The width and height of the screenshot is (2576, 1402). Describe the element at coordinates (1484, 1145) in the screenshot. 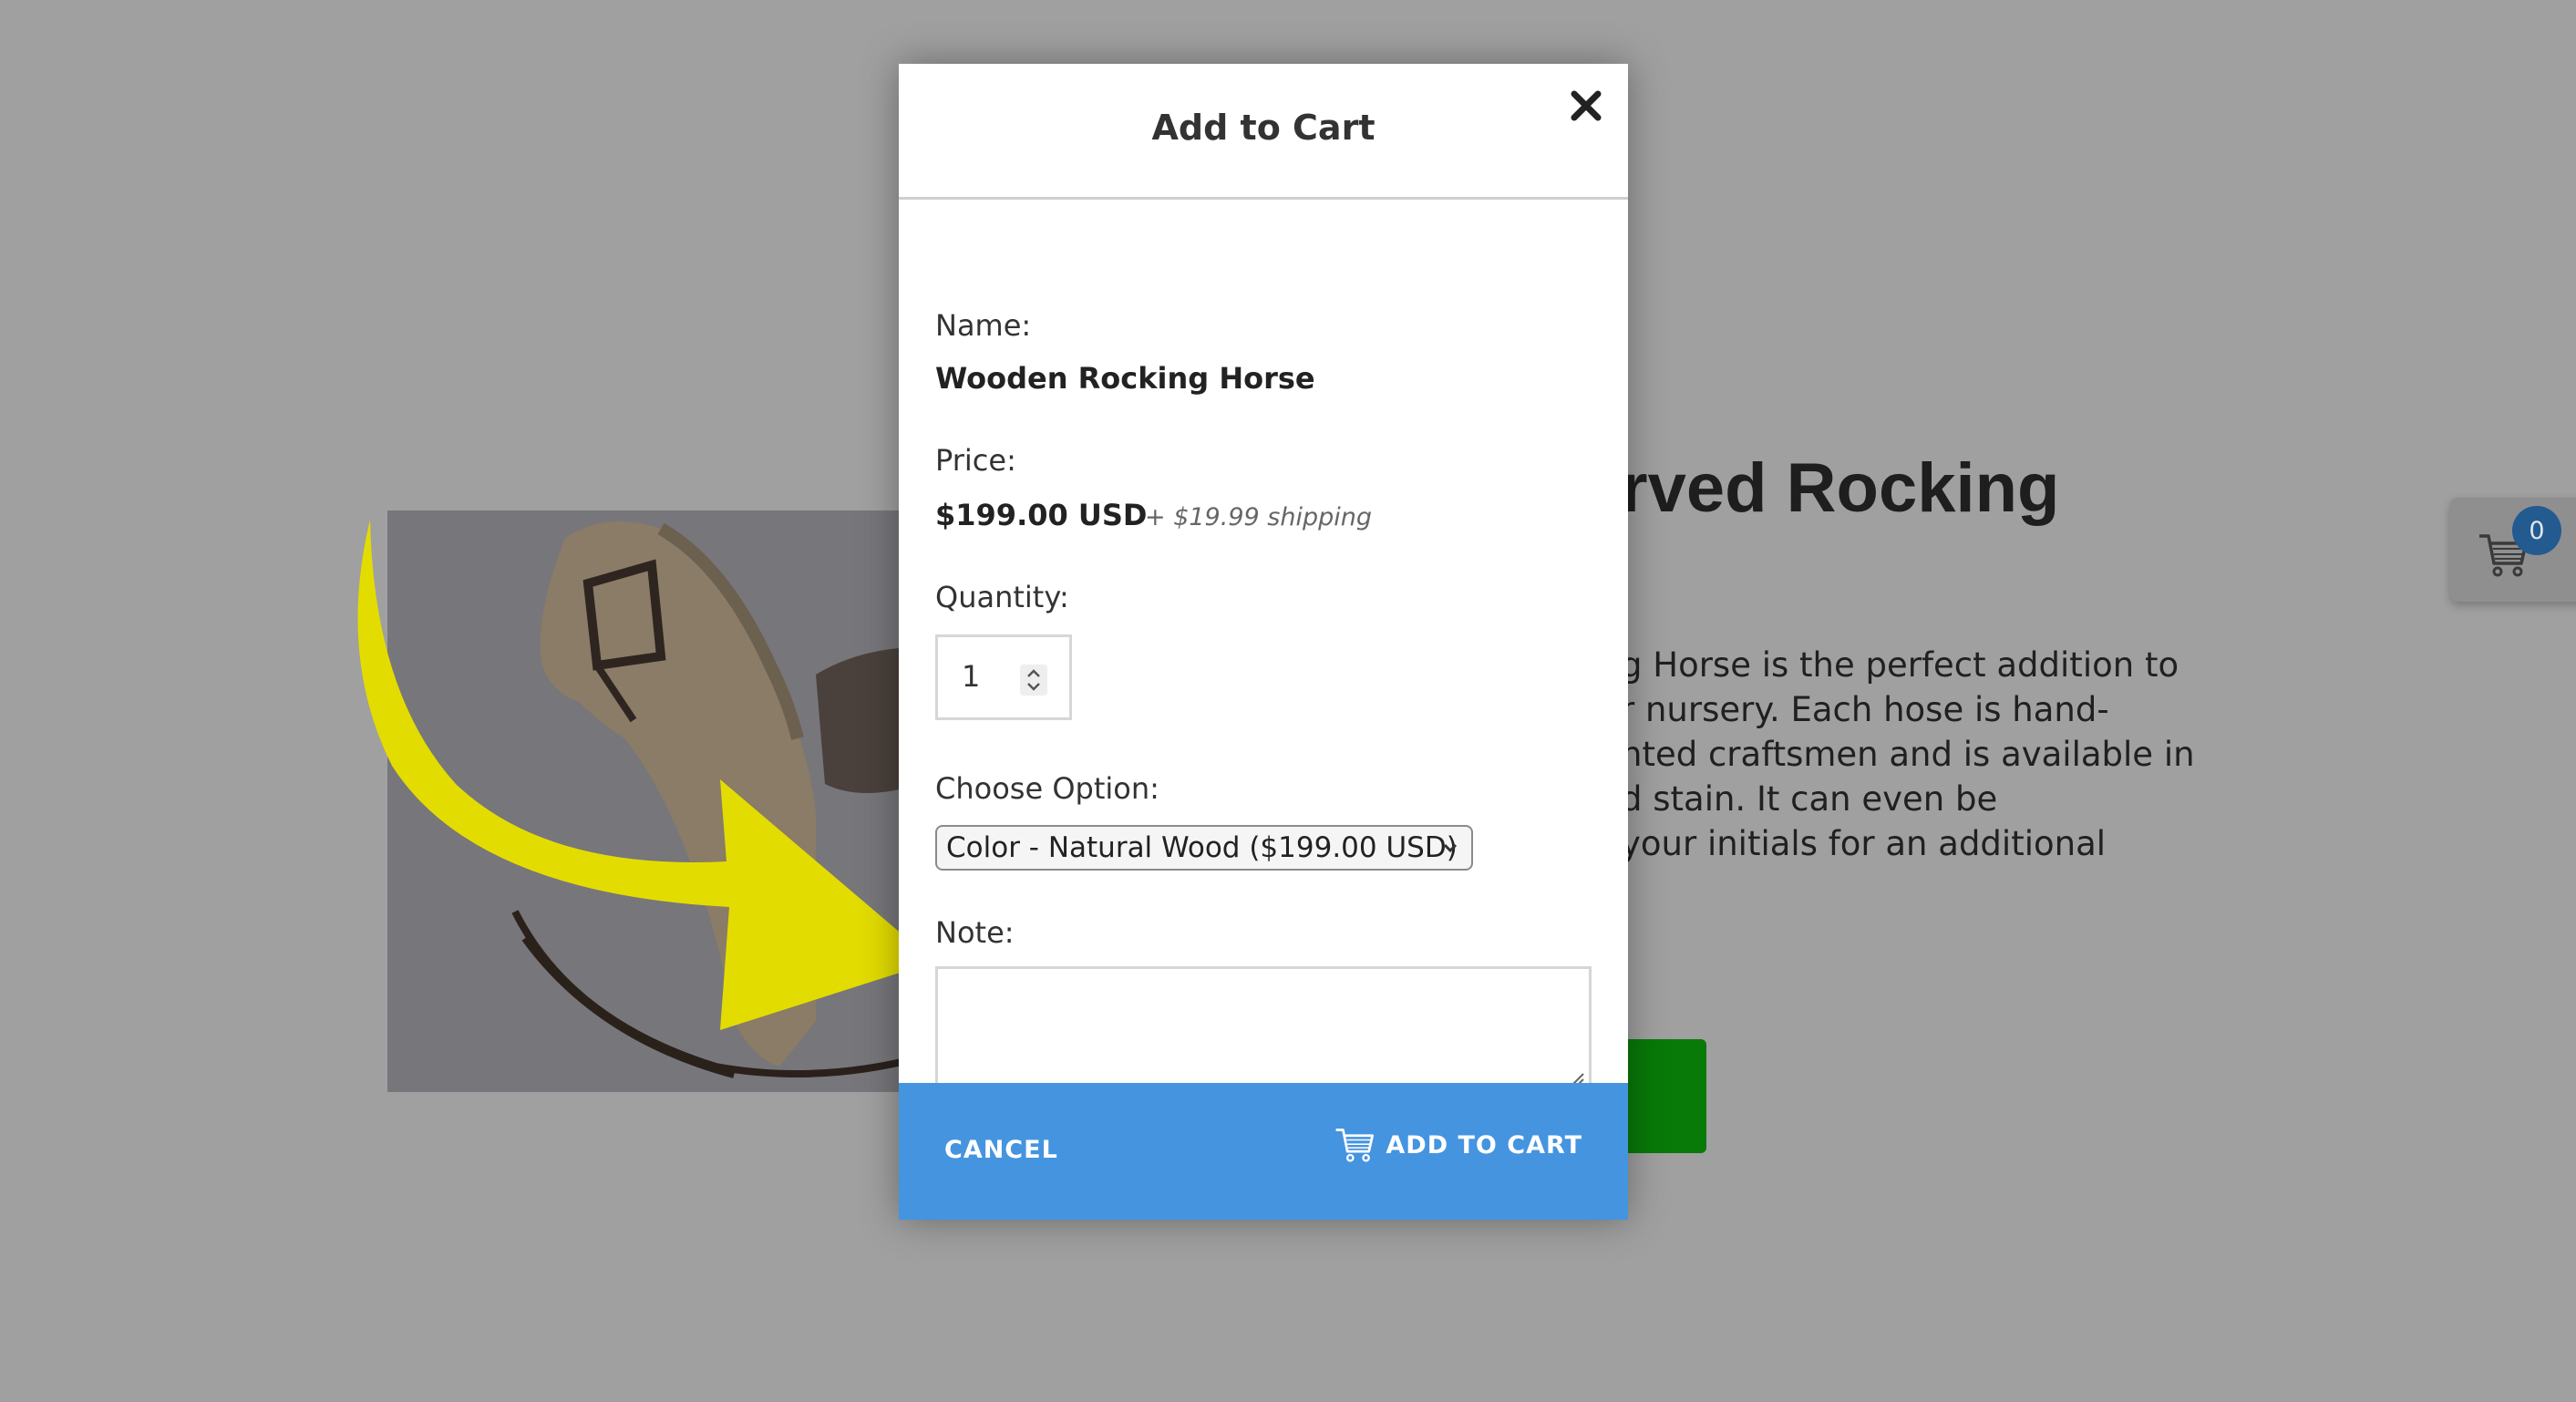

I see `add-to-cart-label: ADD TO CART` at that location.